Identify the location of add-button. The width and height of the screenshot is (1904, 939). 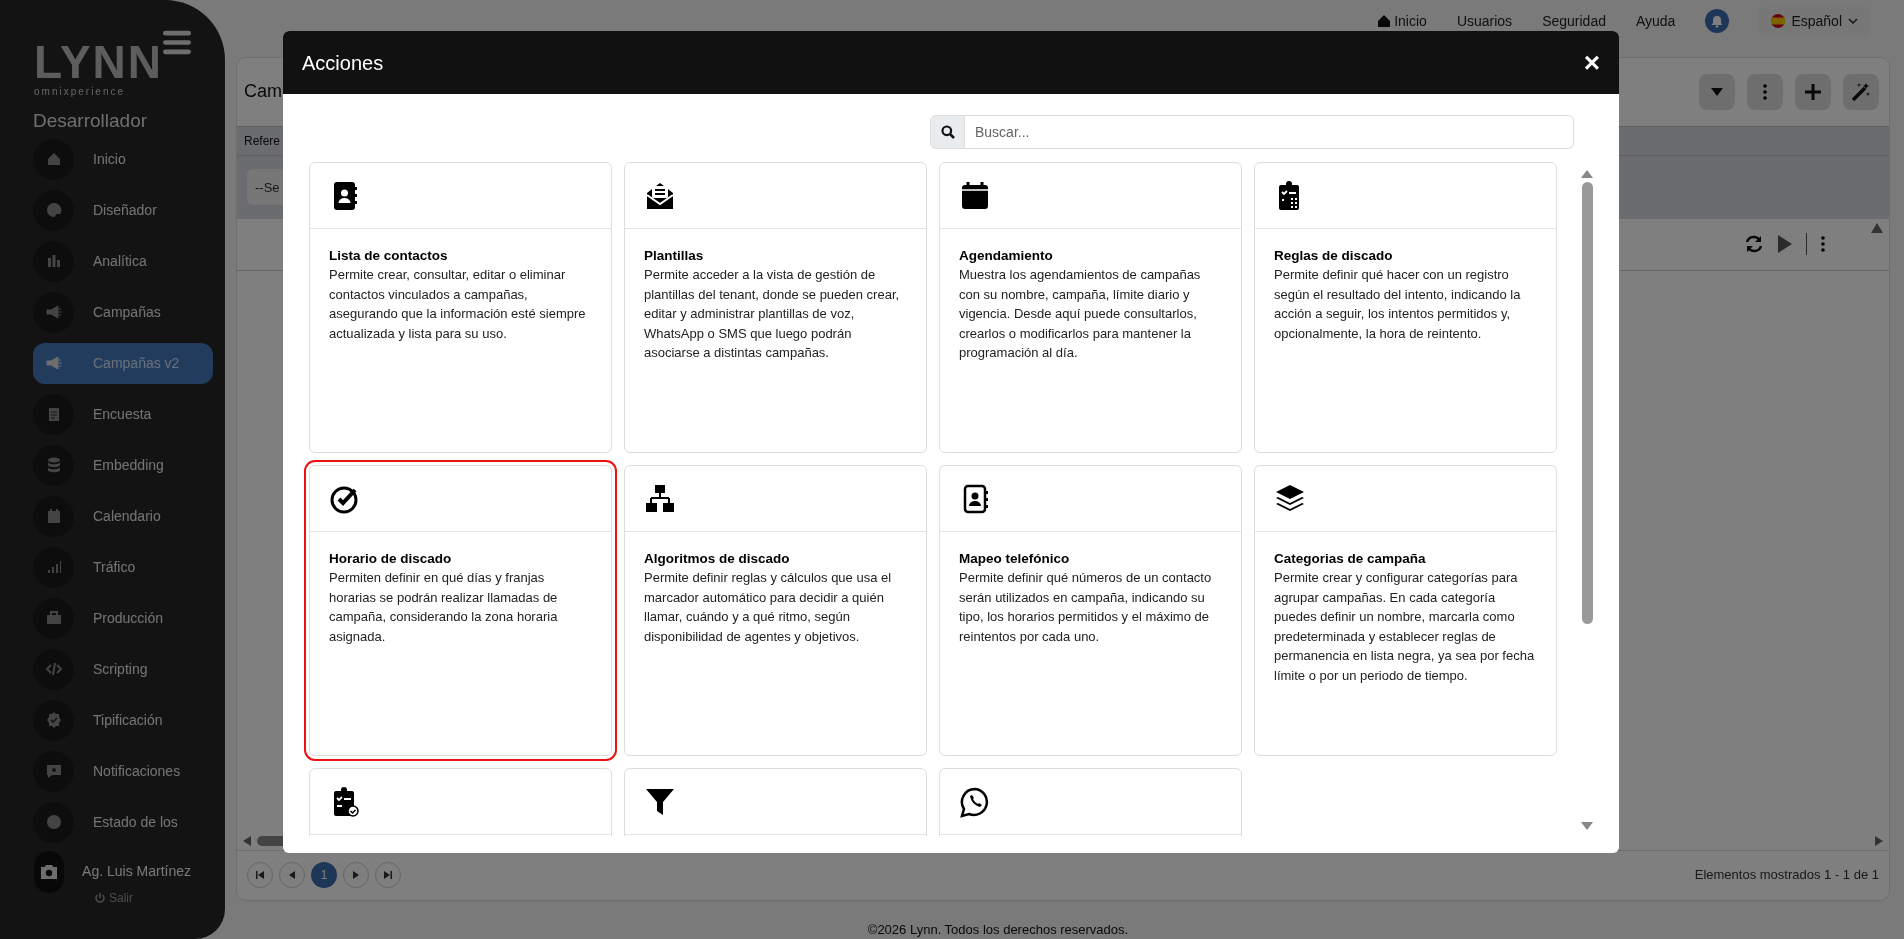
(1813, 91).